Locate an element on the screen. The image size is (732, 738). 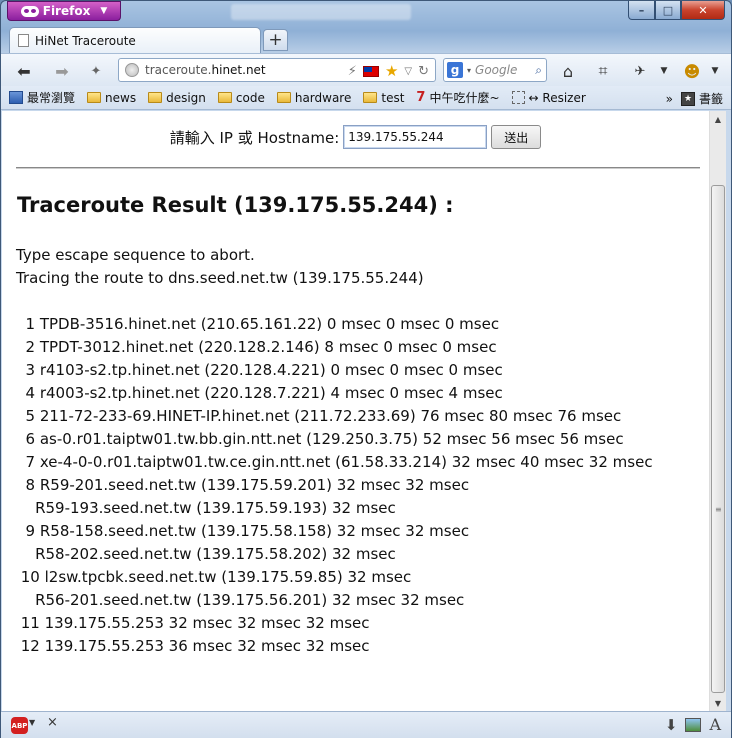
bookmarks-folder-icon is located at coordinates (16, 97).